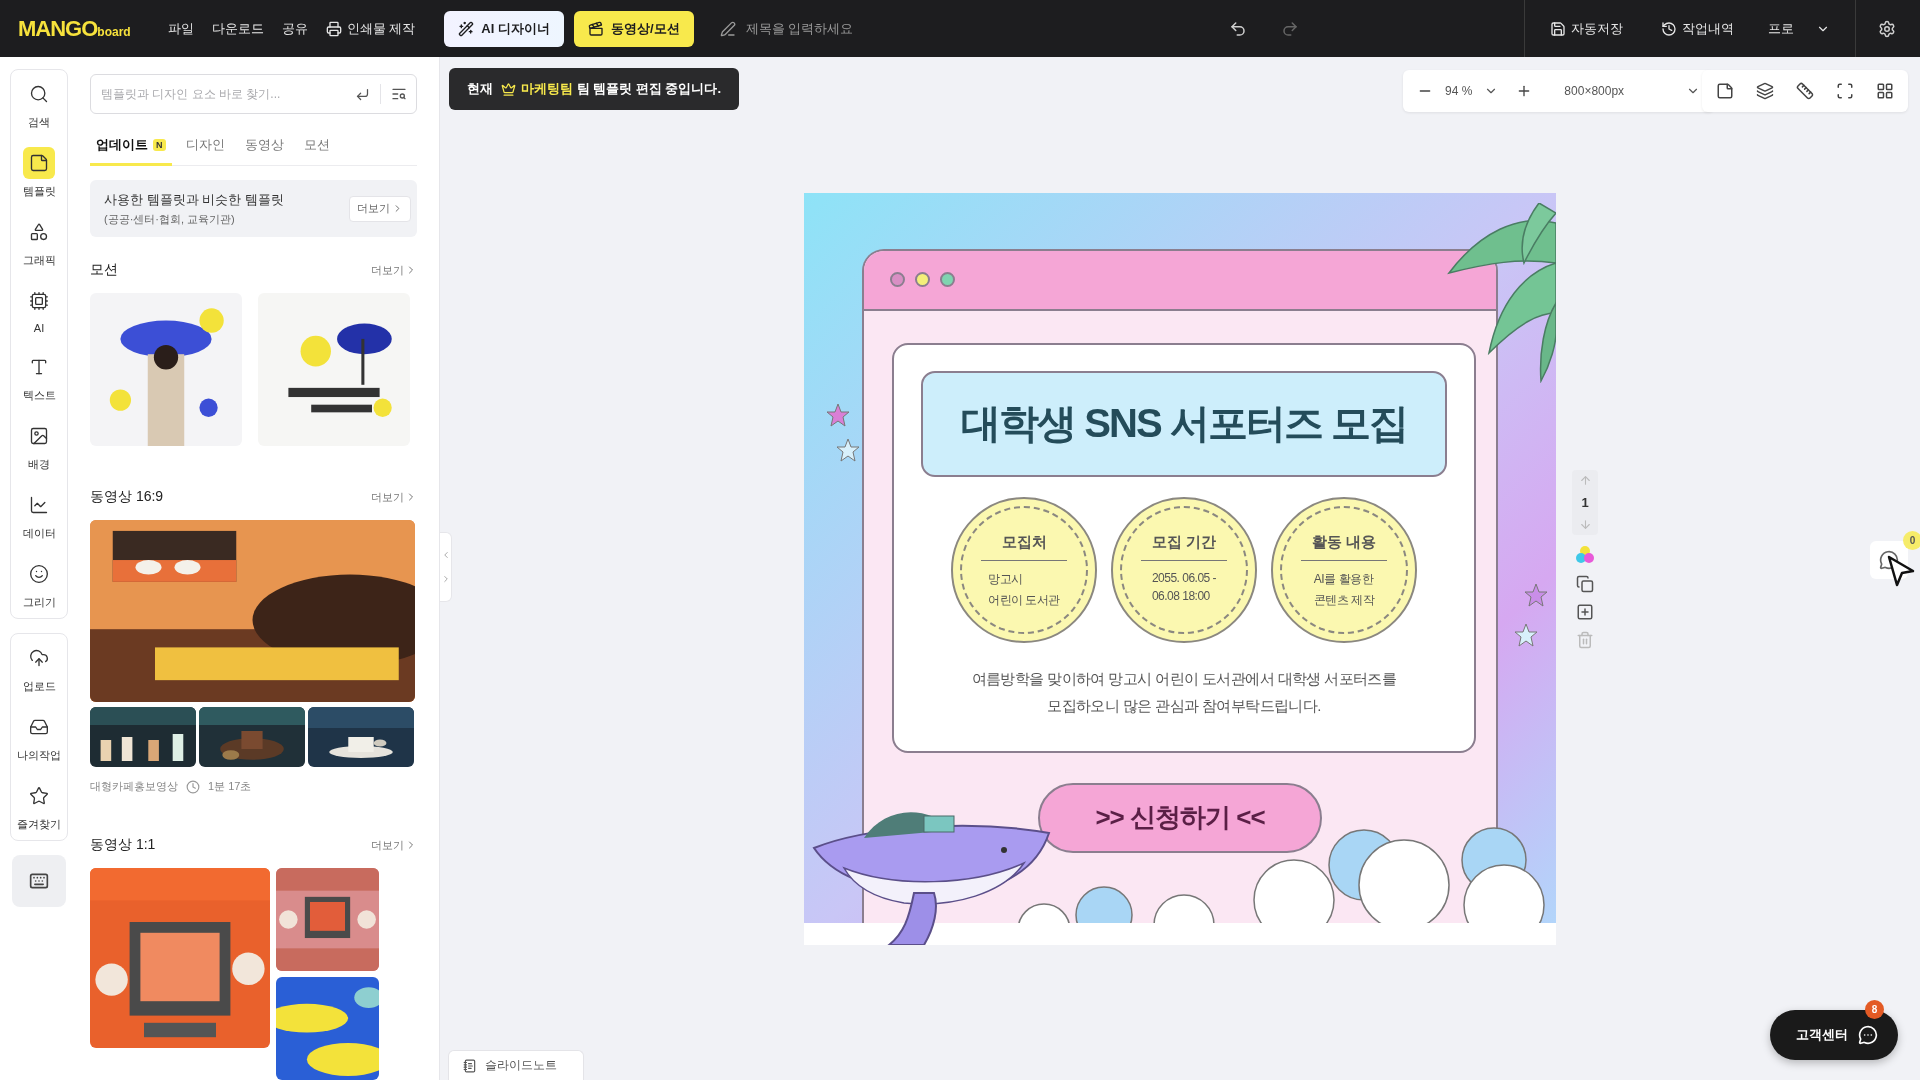 This screenshot has height=1080, width=1920. What do you see at coordinates (362, 94) in the screenshot?
I see `enter-icon` at bounding box center [362, 94].